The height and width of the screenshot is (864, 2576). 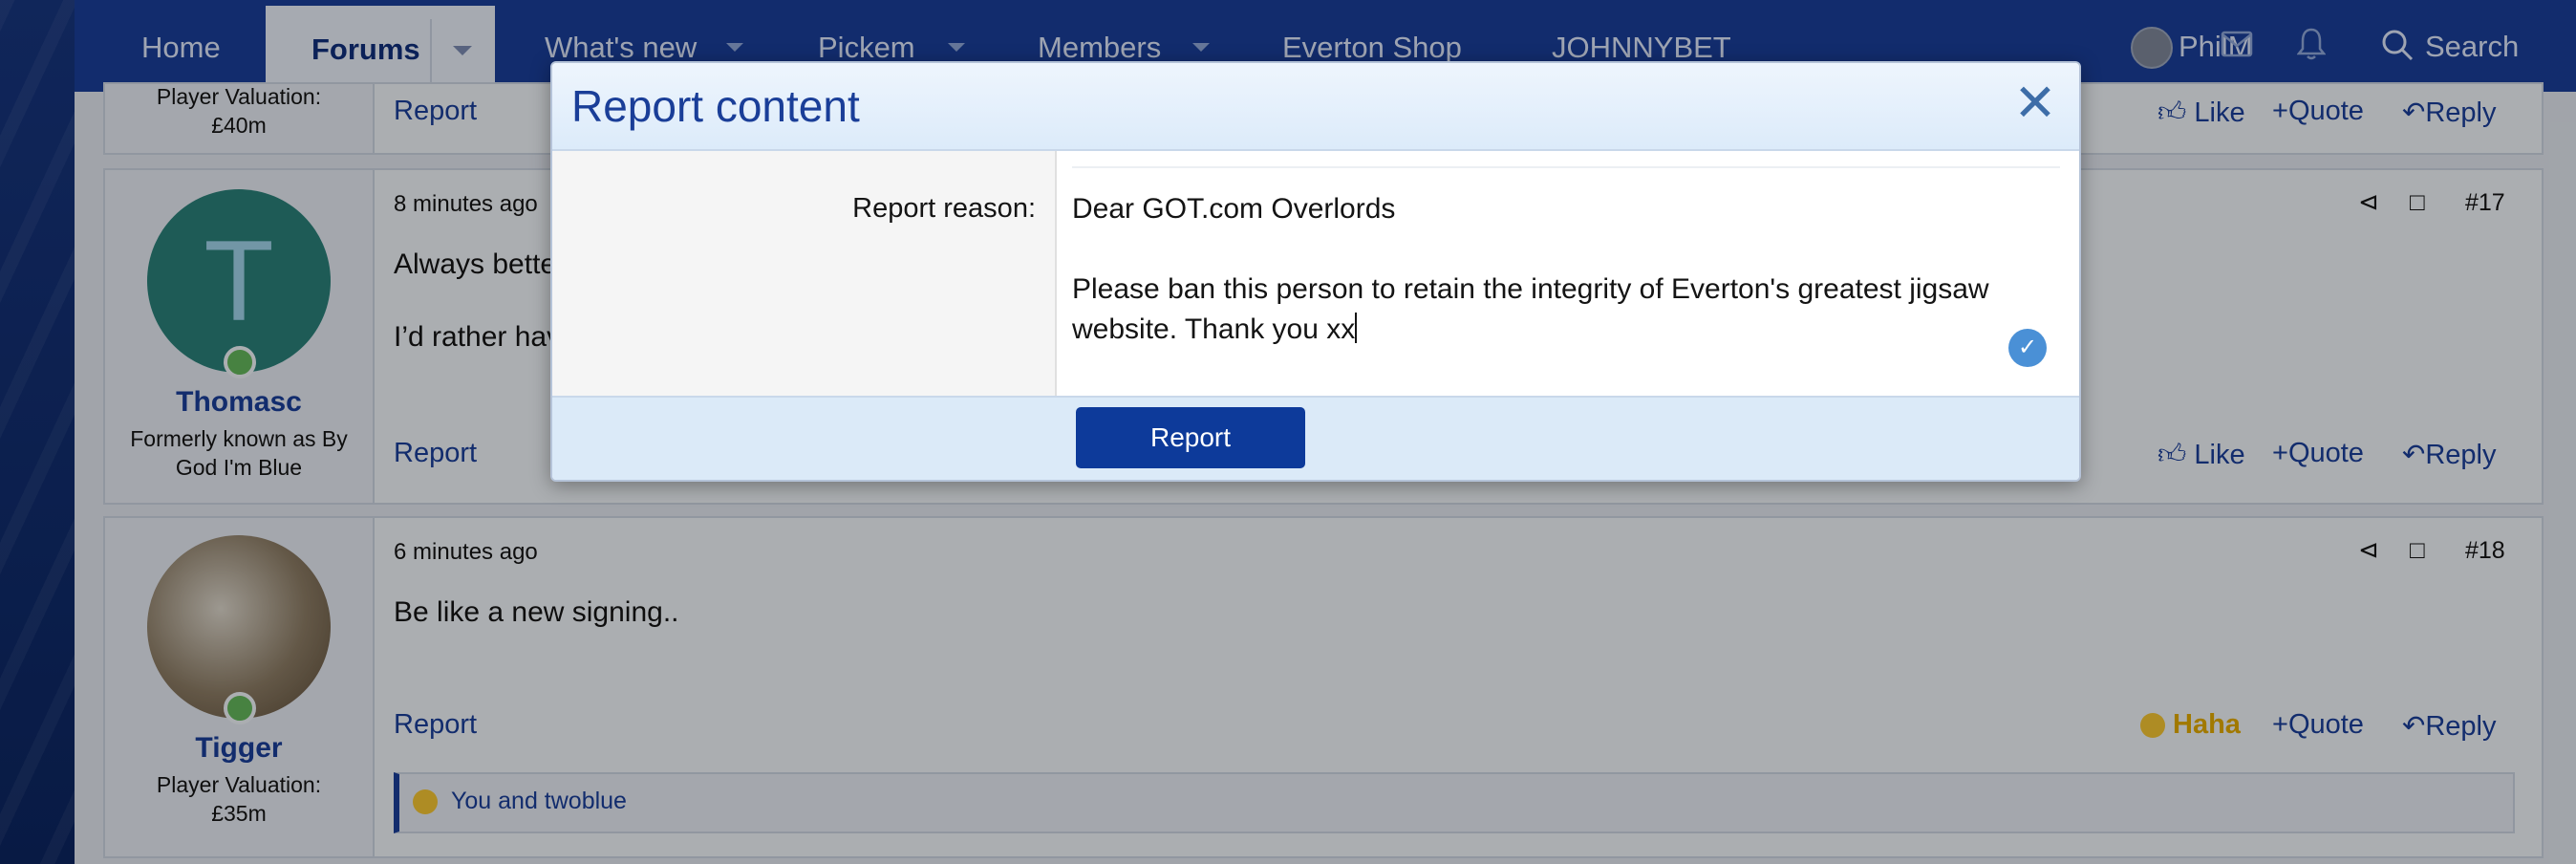 I want to click on dialog-title: Report content, so click(x=715, y=106).